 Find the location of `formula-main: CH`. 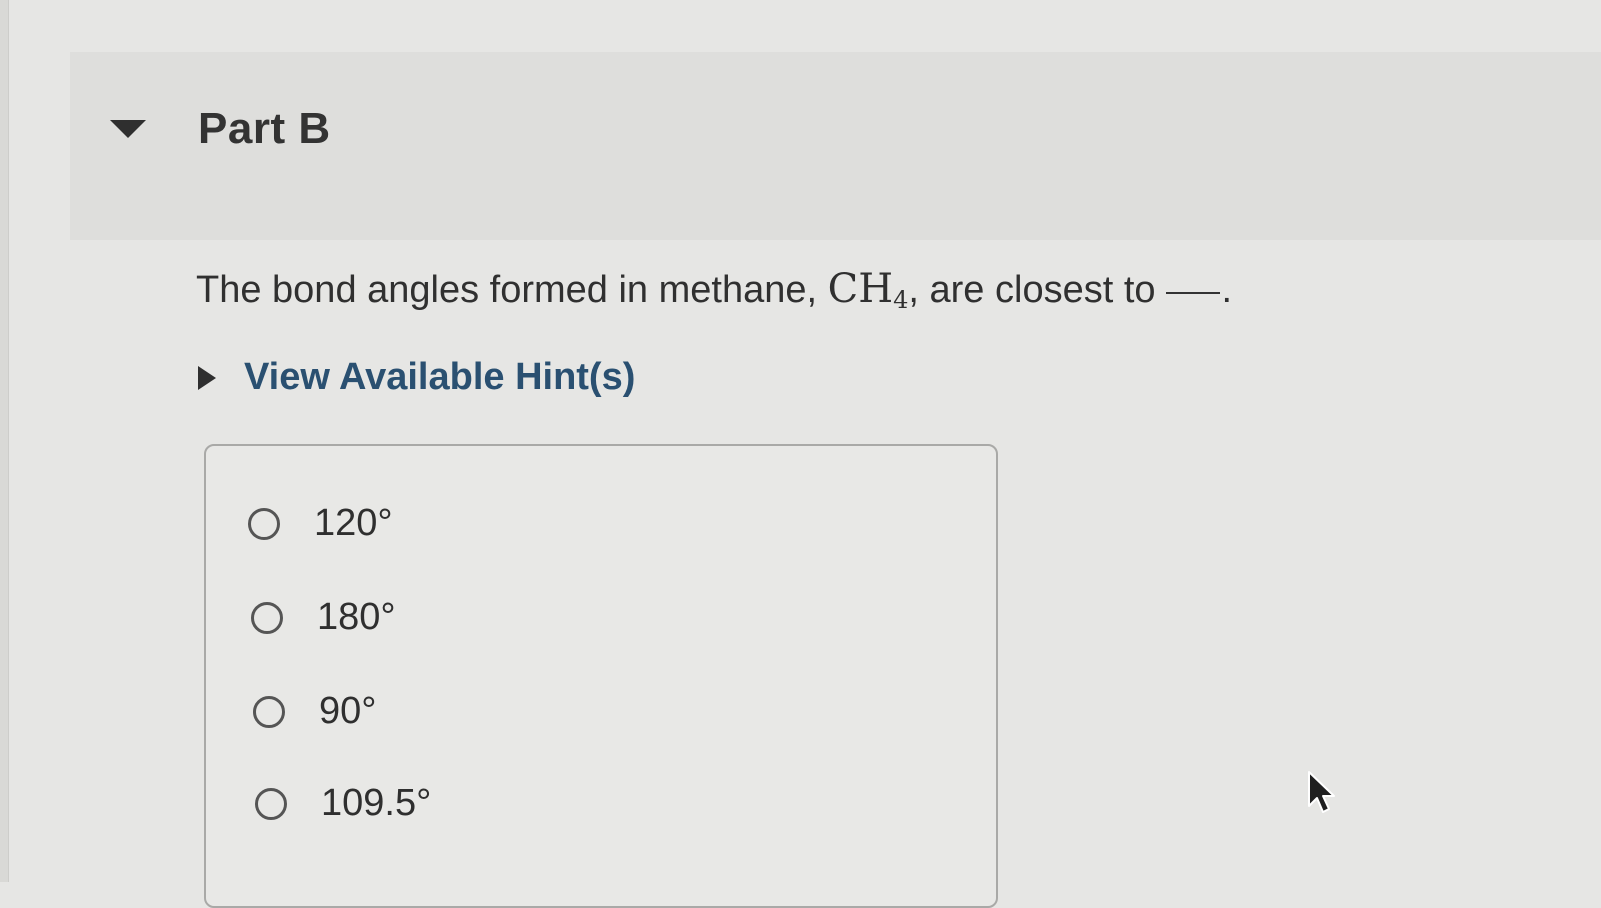

formula-main: CH is located at coordinates (860, 289).